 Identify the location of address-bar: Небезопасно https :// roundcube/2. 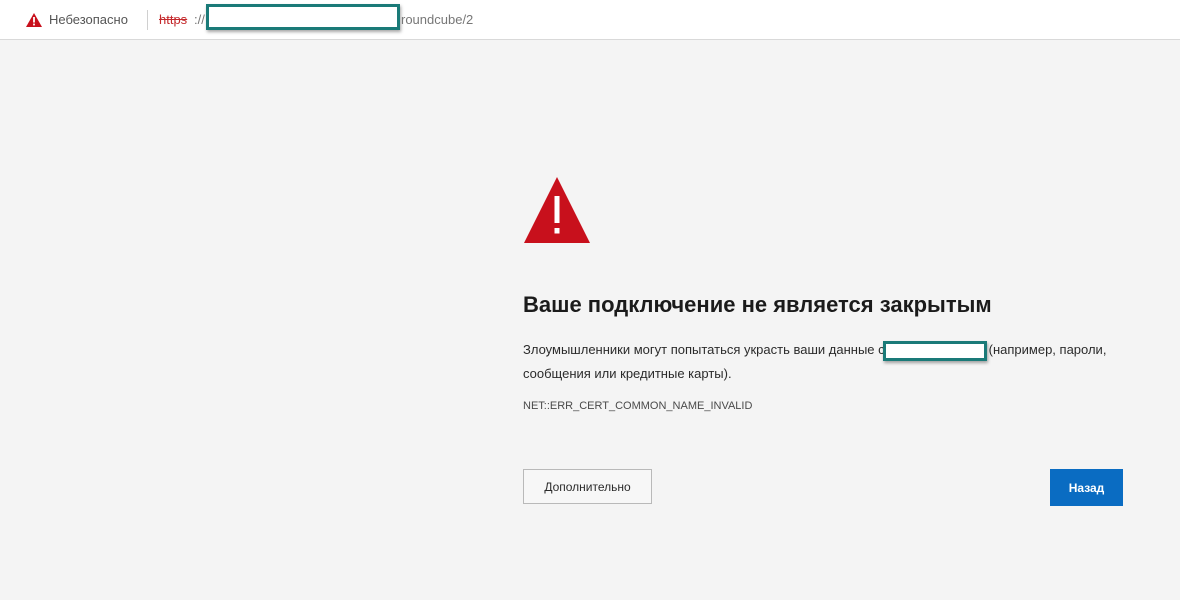
(590, 20).